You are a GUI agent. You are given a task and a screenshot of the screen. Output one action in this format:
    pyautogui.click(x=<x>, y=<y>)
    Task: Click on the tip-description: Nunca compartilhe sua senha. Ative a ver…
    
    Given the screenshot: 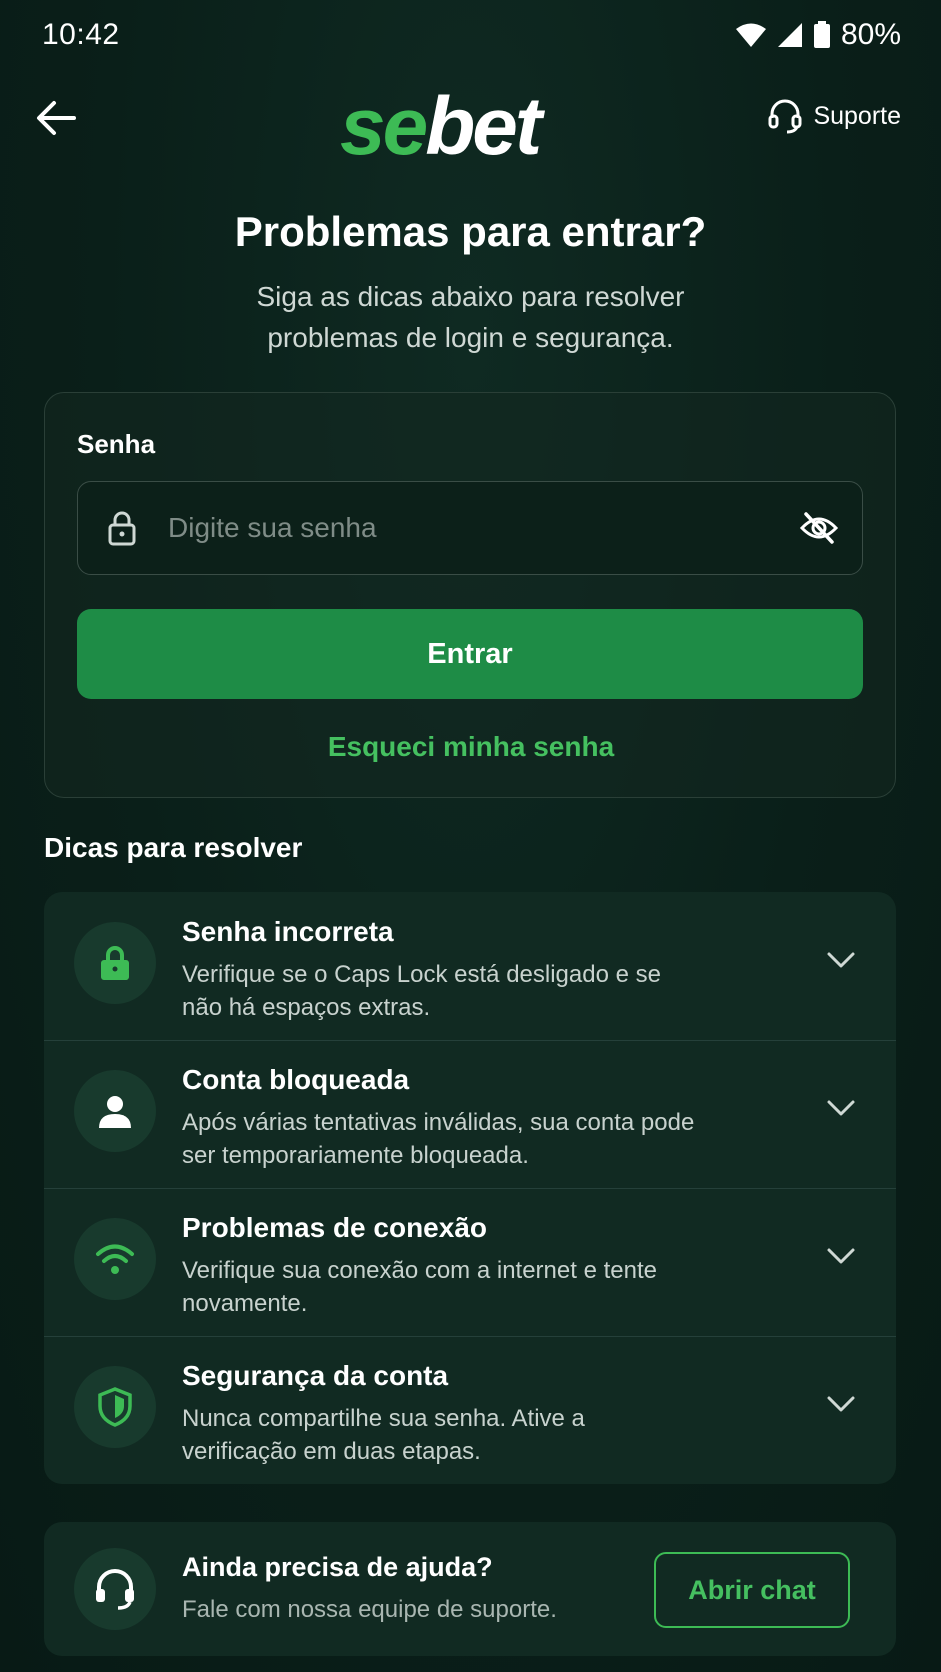 What is the action you would take?
    pyautogui.click(x=383, y=1435)
    